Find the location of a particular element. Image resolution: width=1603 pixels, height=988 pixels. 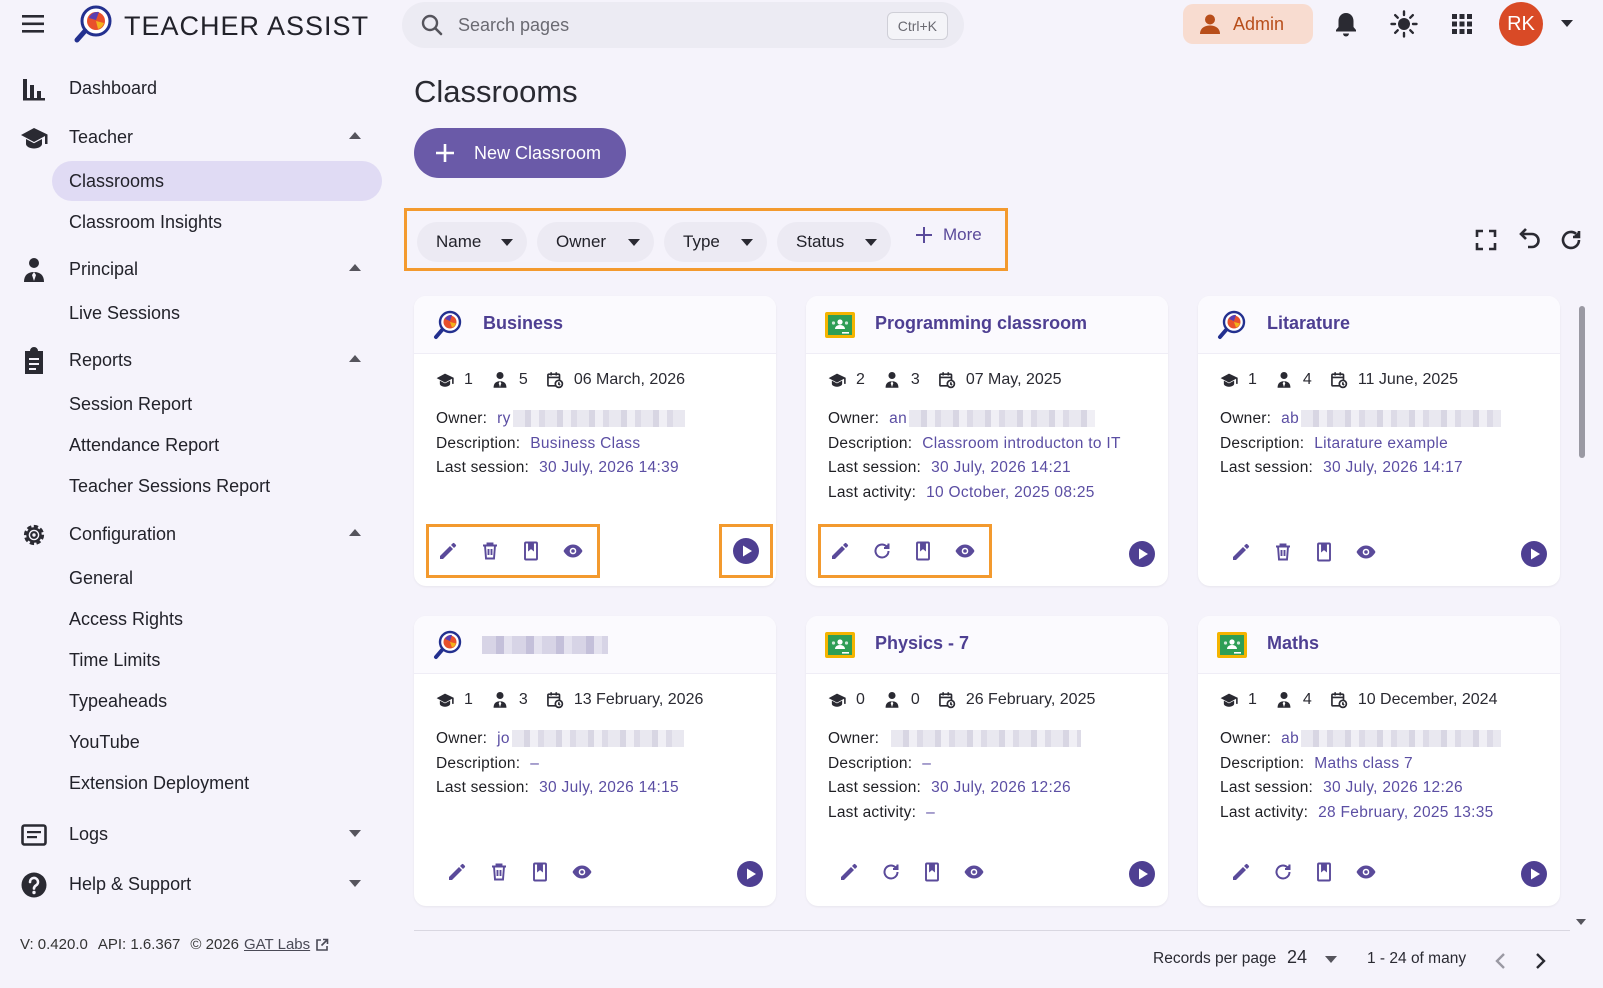

card-row-owner: Owner: is located at coordinates (955, 739).